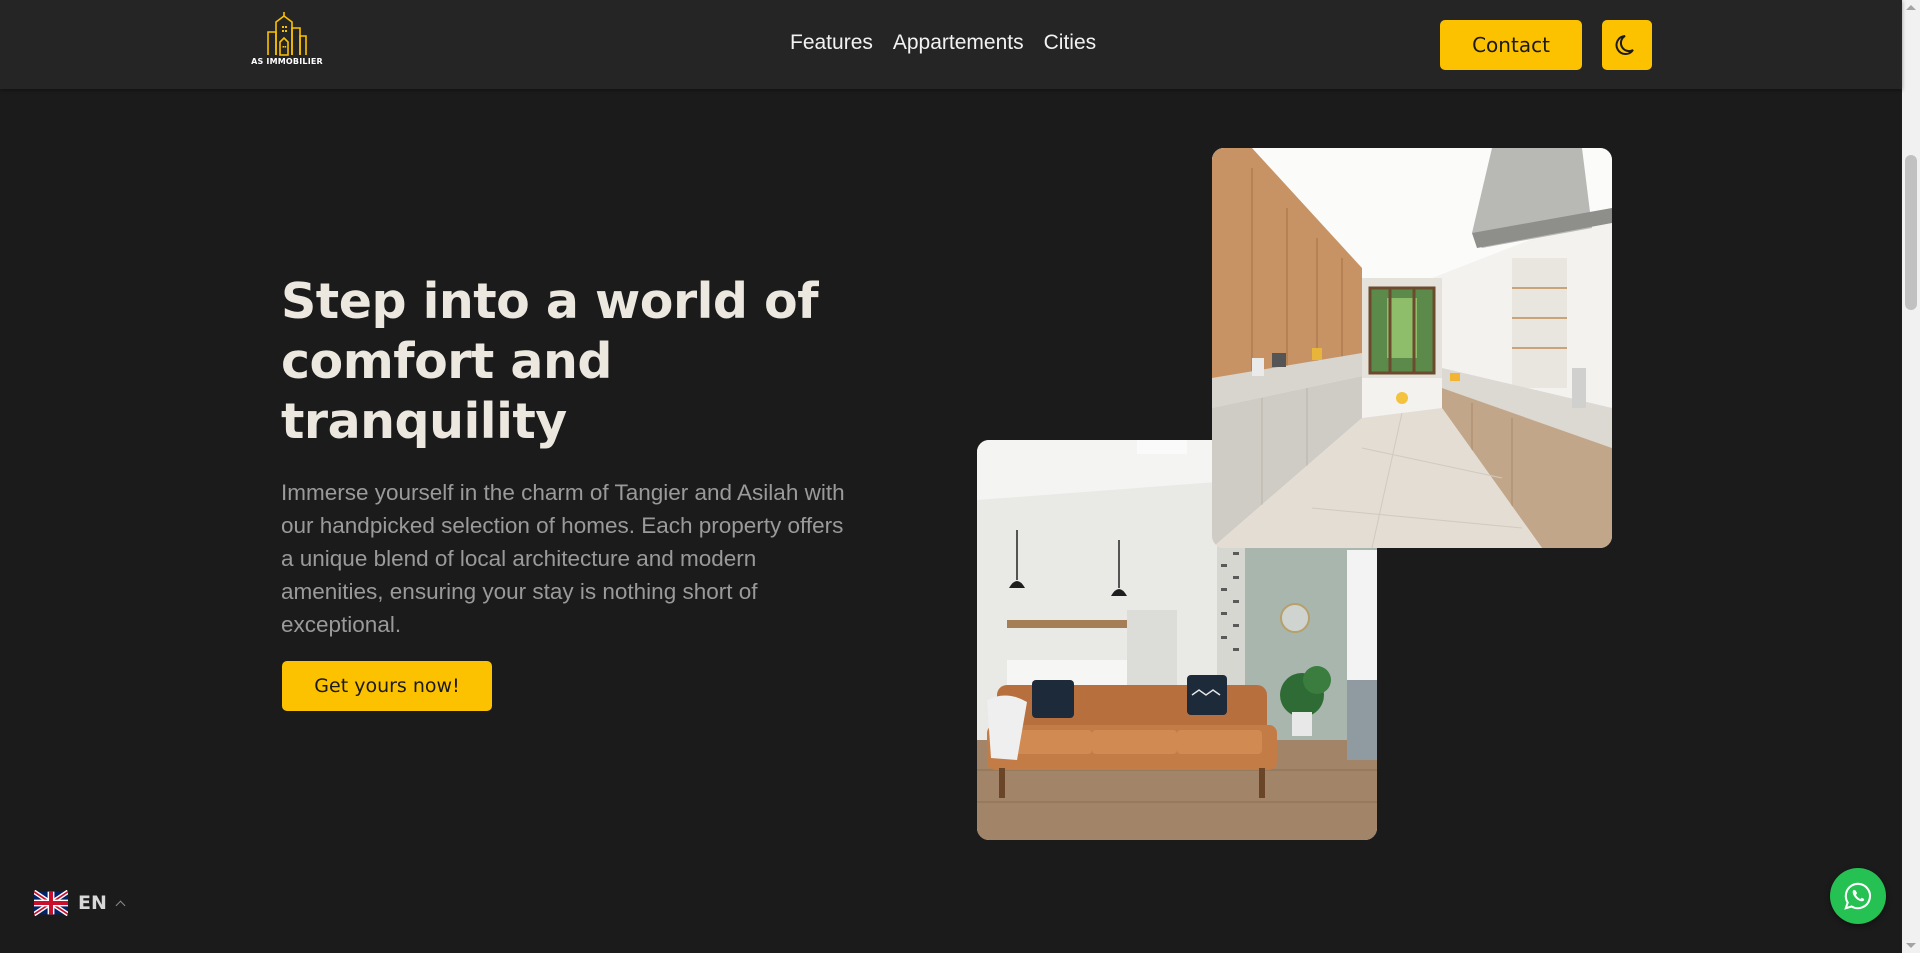 Image resolution: width=1920 pixels, height=953 pixels. I want to click on nav-link-features: Features, so click(831, 43).